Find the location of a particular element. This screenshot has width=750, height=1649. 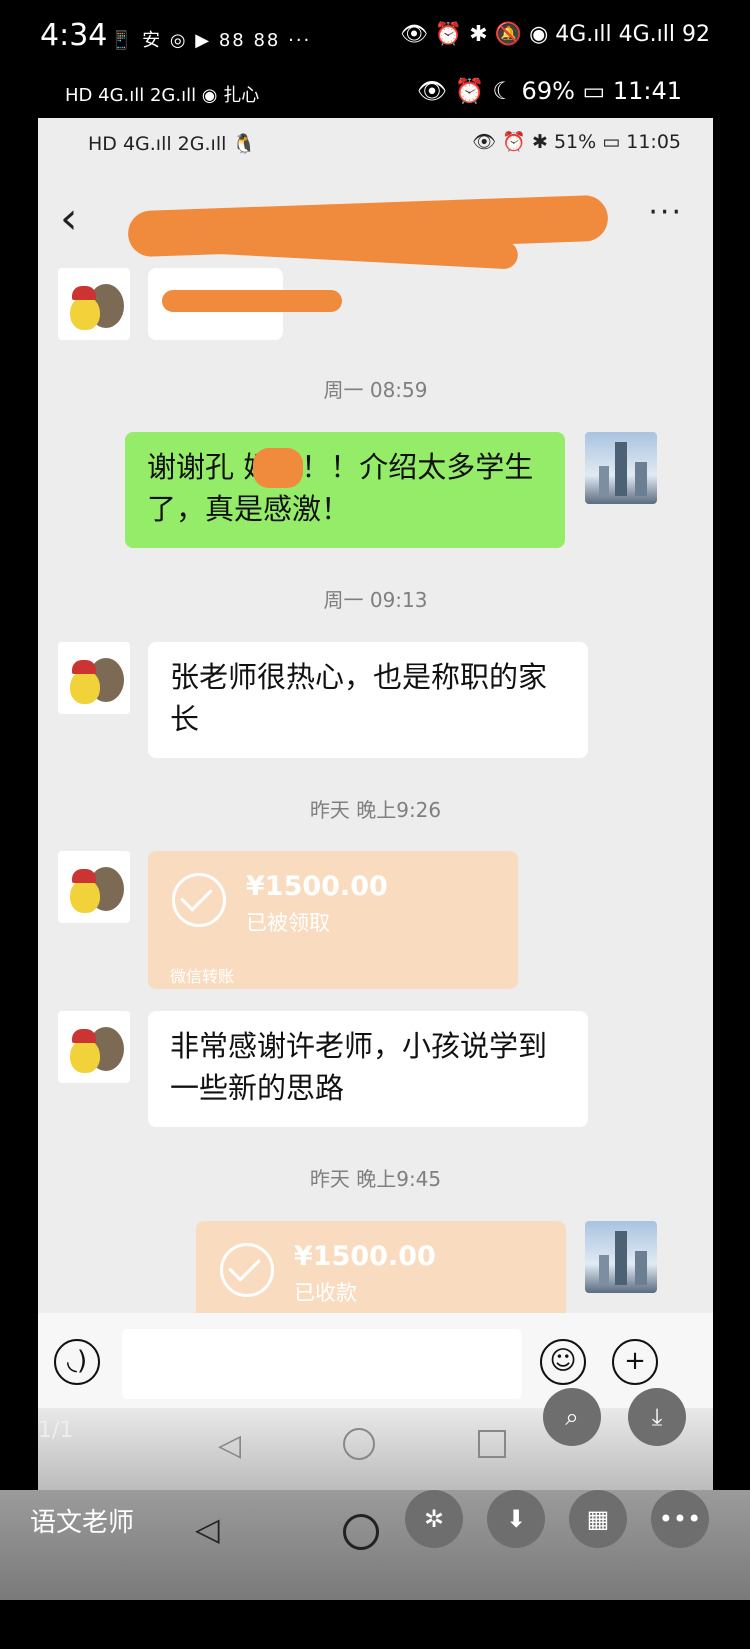

status-battery-time: 👁 ⏰ ☾ 69% ▭ 11:41 is located at coordinates (549, 91).